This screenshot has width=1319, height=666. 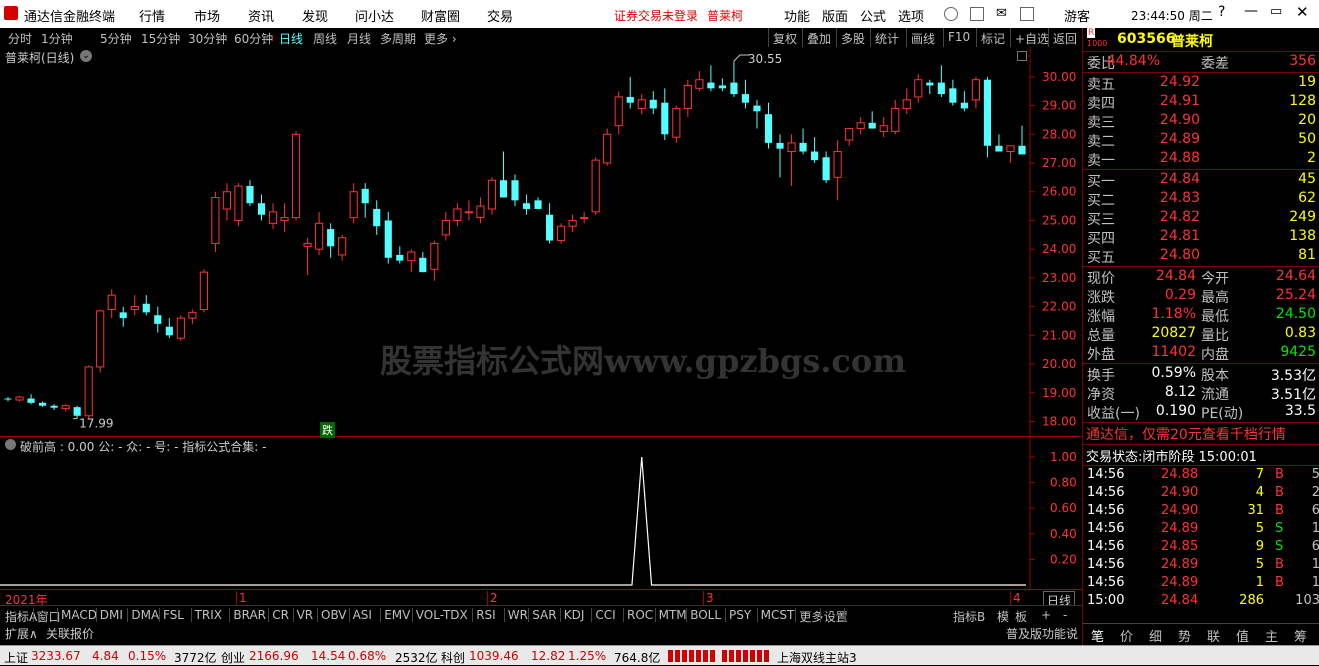 What do you see at coordinates (16, 657) in the screenshot?
I see `sh-name: 上证` at bounding box center [16, 657].